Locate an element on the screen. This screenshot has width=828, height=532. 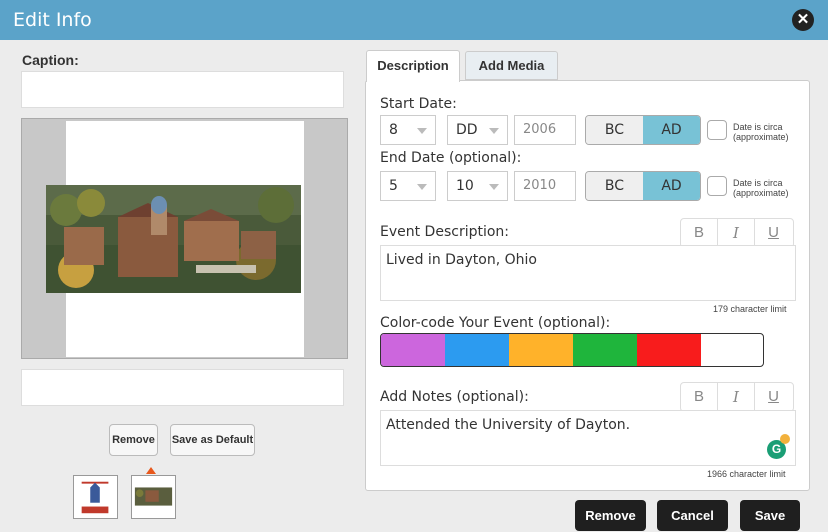
remove-button: Remove is located at coordinates (610, 515).